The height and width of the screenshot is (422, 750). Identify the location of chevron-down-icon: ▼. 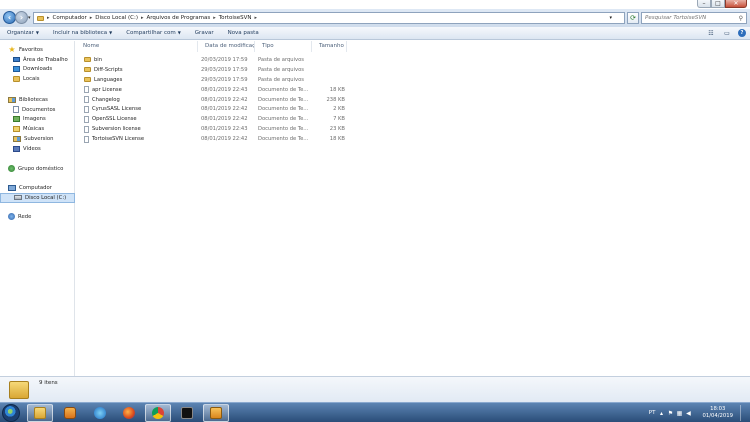
(179, 32).